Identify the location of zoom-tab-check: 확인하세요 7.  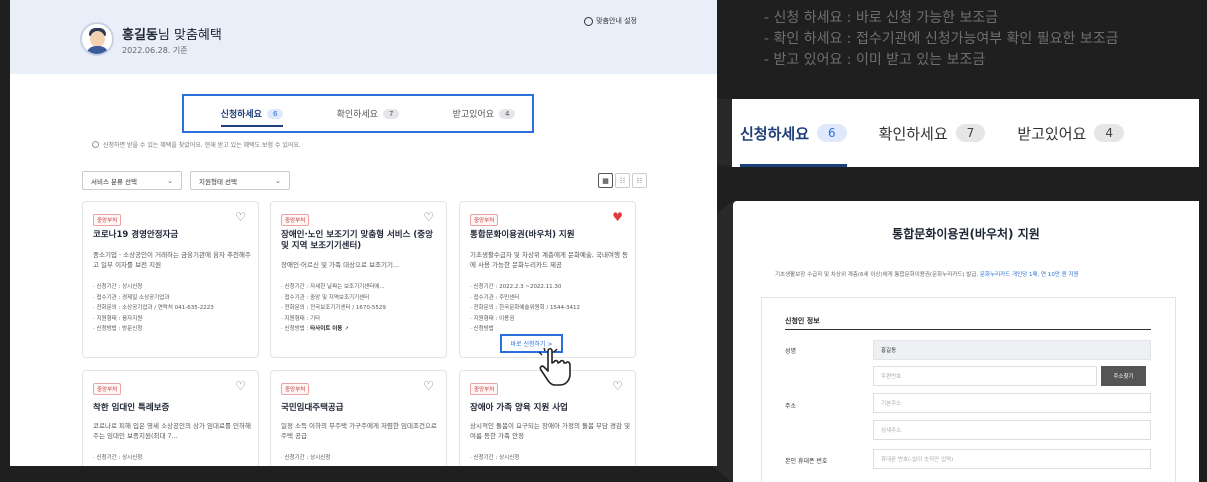
(932, 133).